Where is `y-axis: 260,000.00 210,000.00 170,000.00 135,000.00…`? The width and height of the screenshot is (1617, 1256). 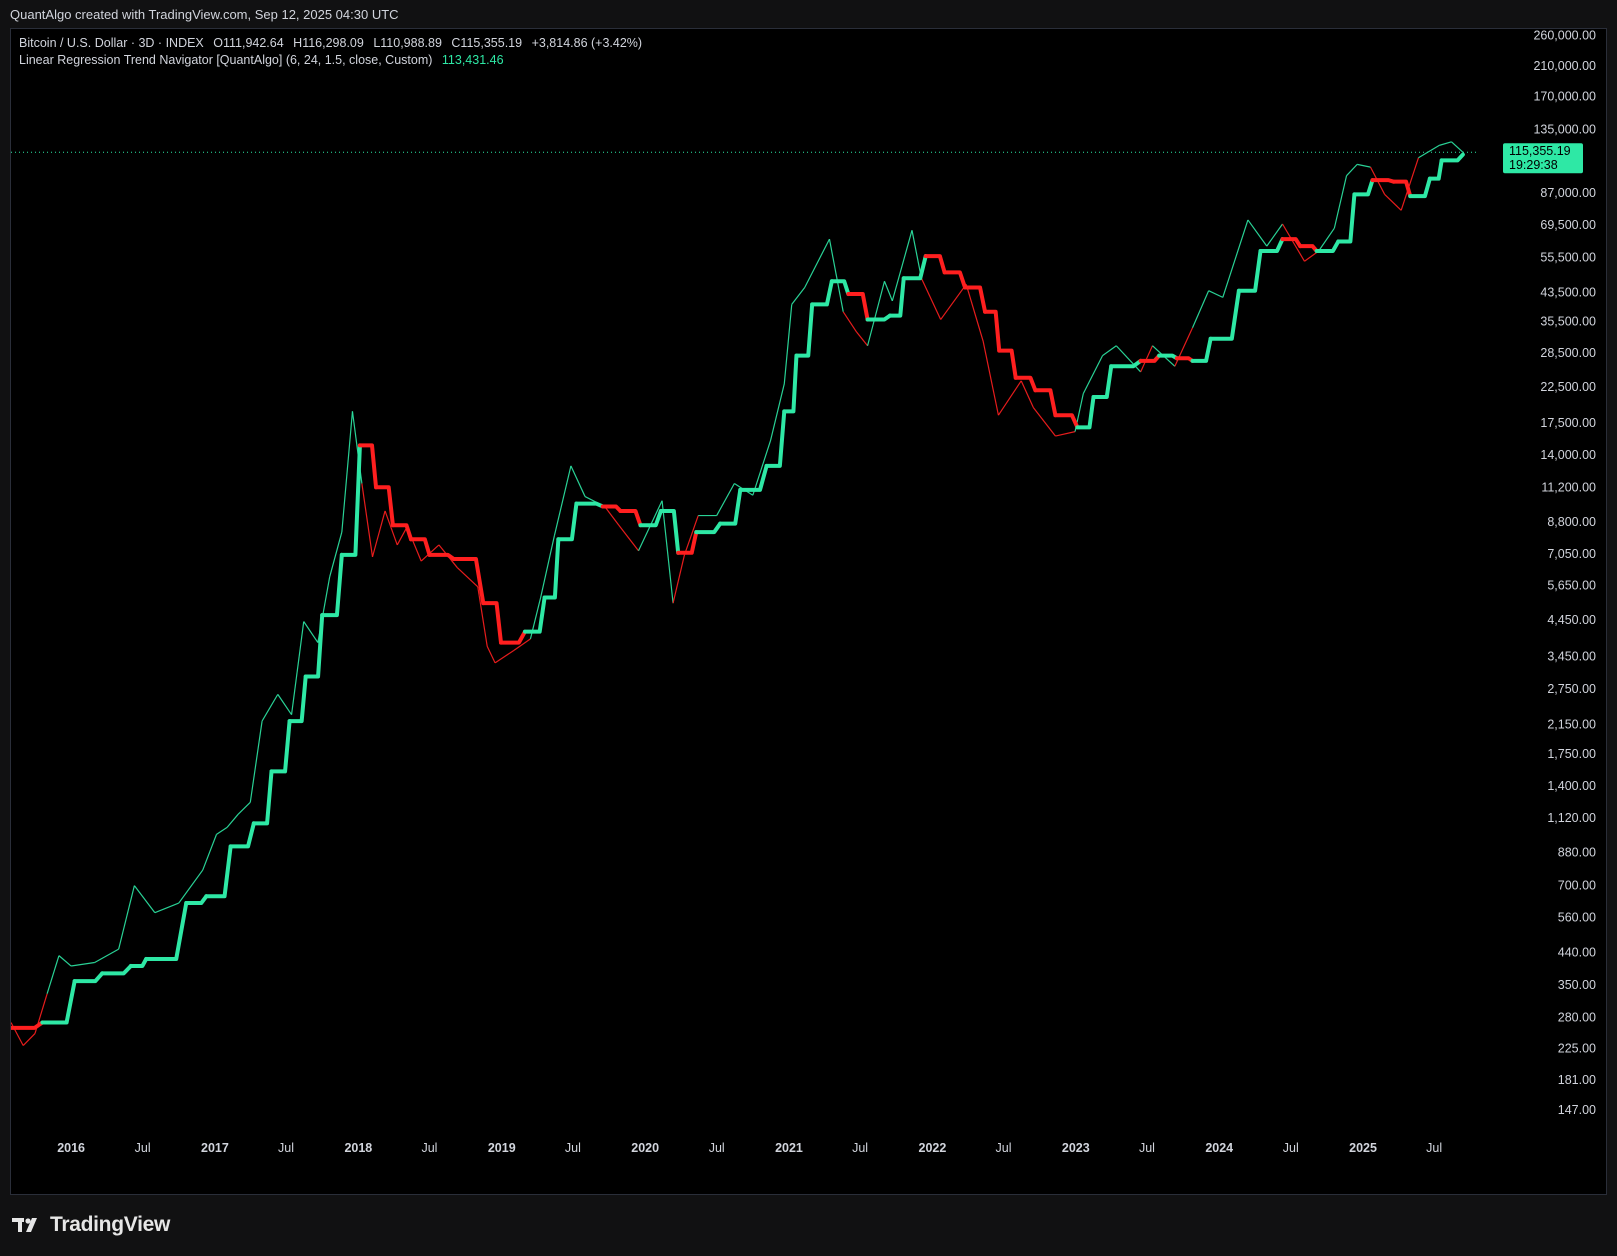 y-axis: 260,000.00 210,000.00 170,000.00 135,000.00… is located at coordinates (1564, 573).